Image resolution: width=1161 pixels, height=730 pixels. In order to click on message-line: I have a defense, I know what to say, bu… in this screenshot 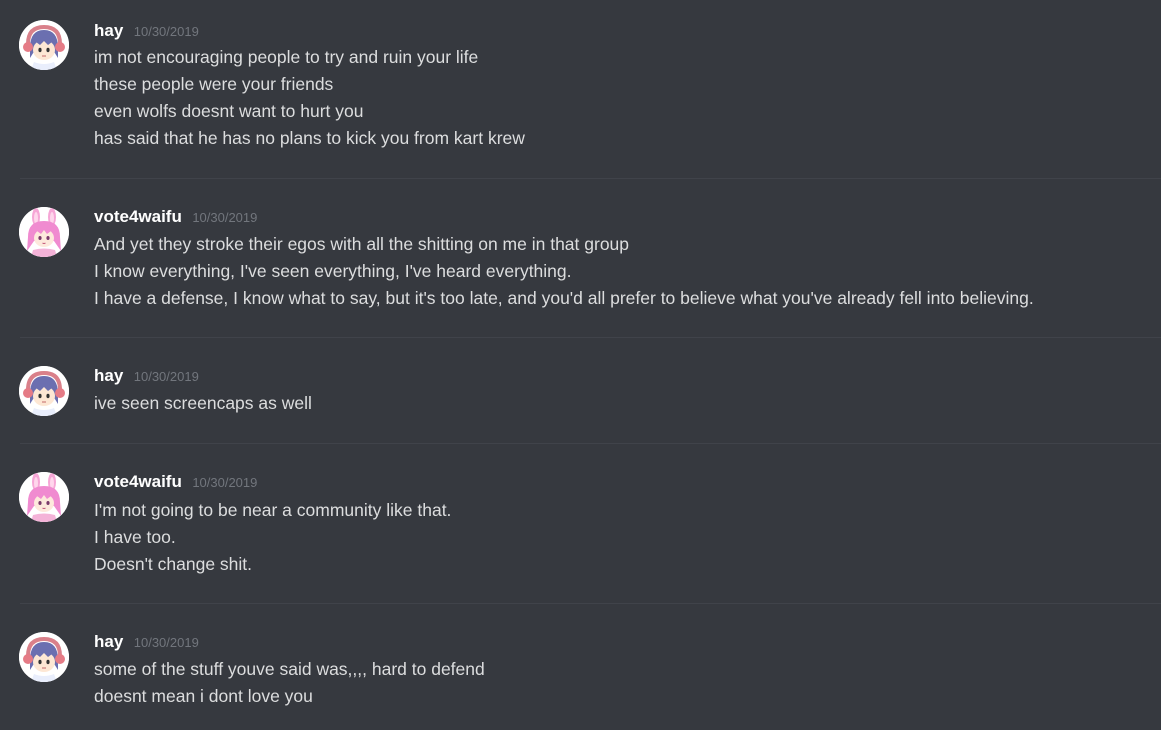, I will do `click(564, 298)`.